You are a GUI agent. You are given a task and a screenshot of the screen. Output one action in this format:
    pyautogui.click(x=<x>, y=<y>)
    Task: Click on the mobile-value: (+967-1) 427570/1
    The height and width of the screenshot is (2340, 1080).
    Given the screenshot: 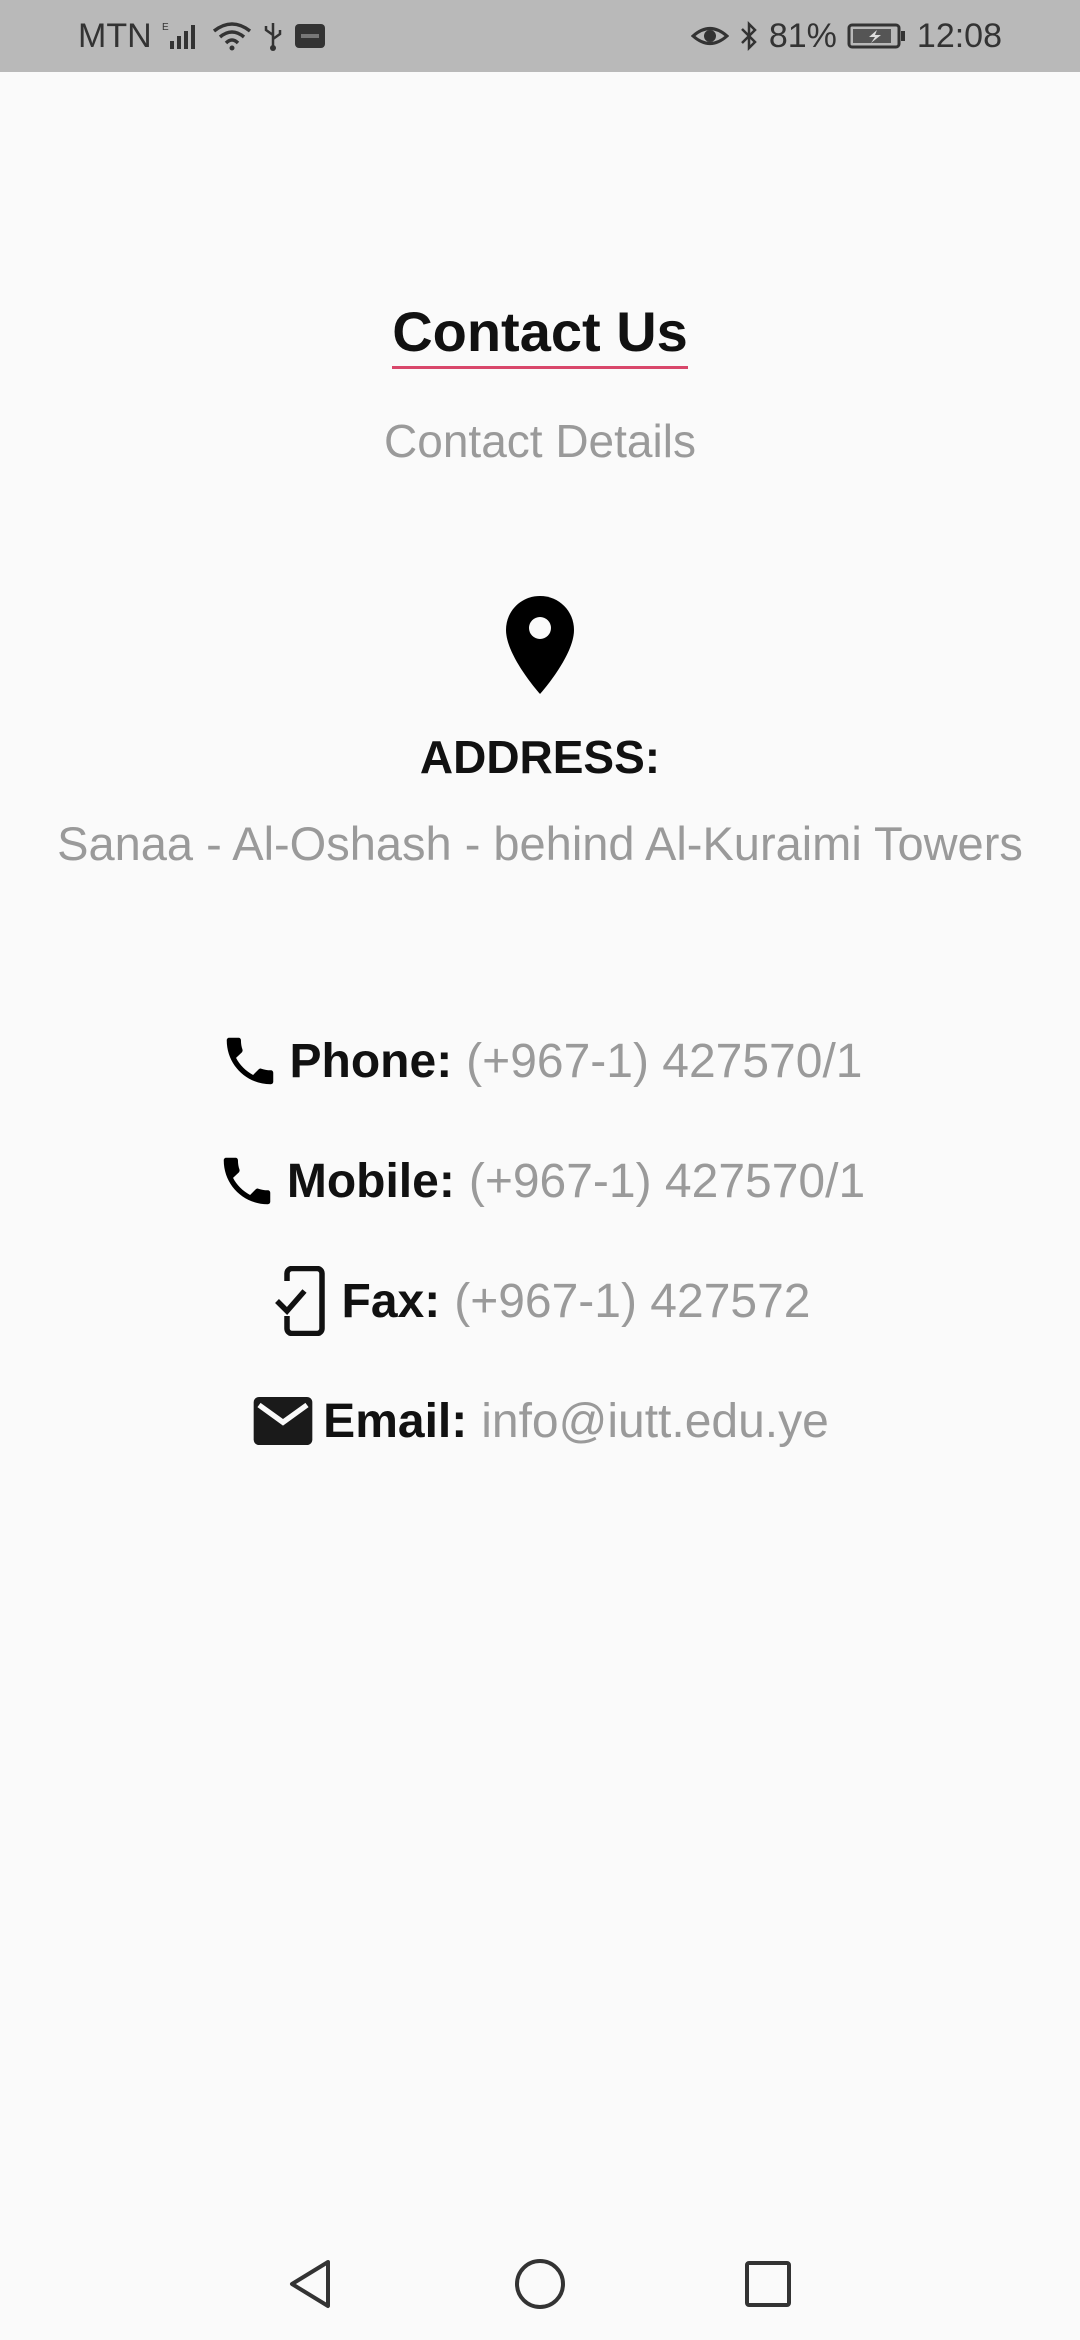 What is the action you would take?
    pyautogui.click(x=667, y=1181)
    